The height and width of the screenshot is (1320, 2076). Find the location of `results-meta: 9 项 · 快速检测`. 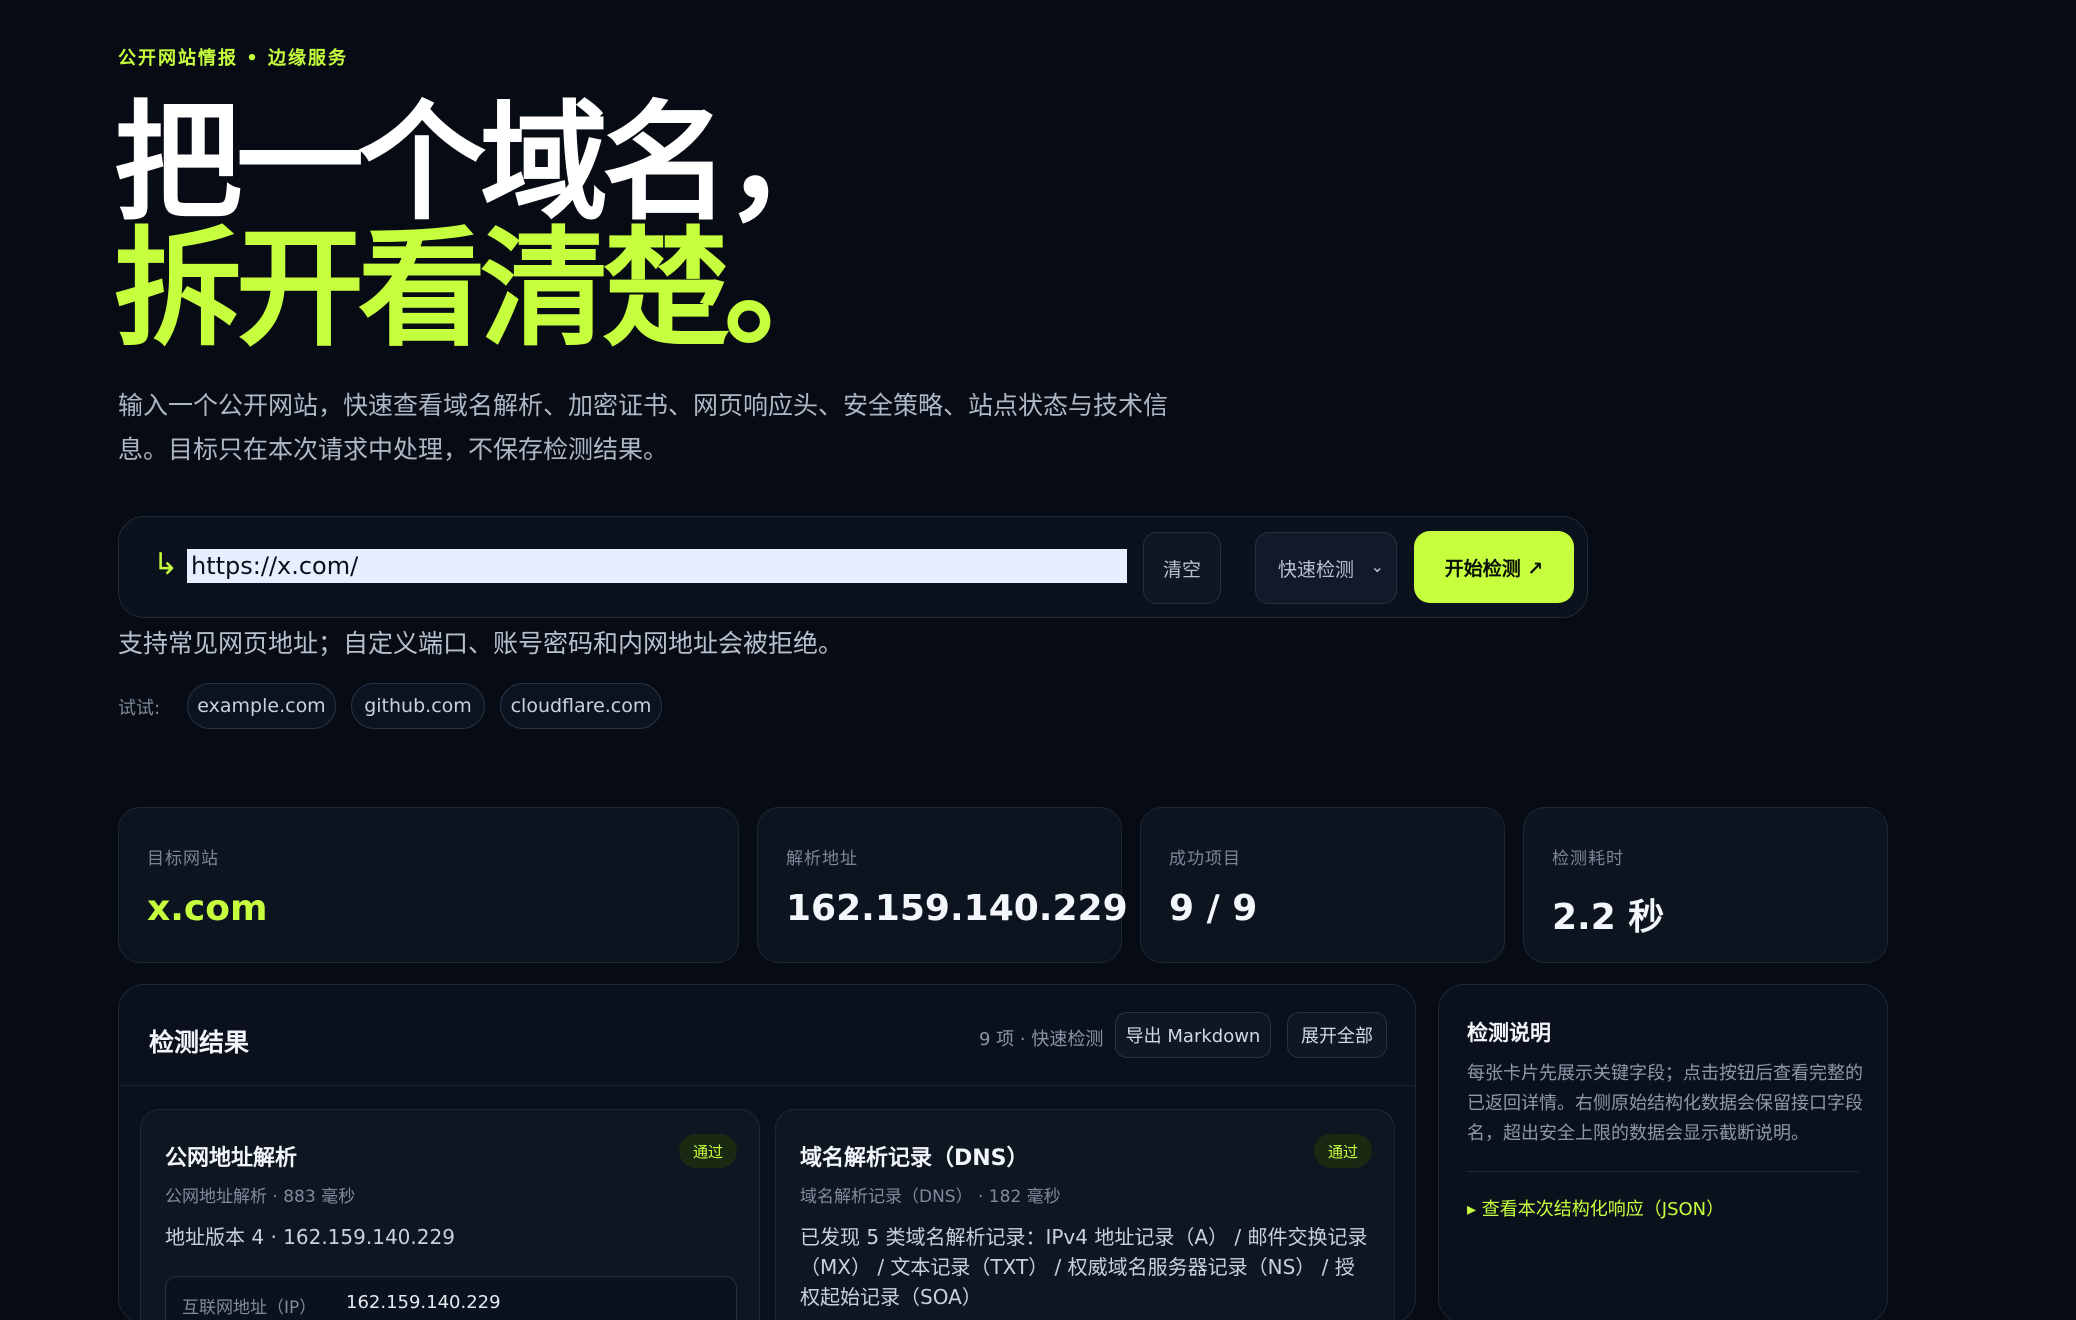

results-meta: 9 项 · 快速检测 is located at coordinates (1041, 1039).